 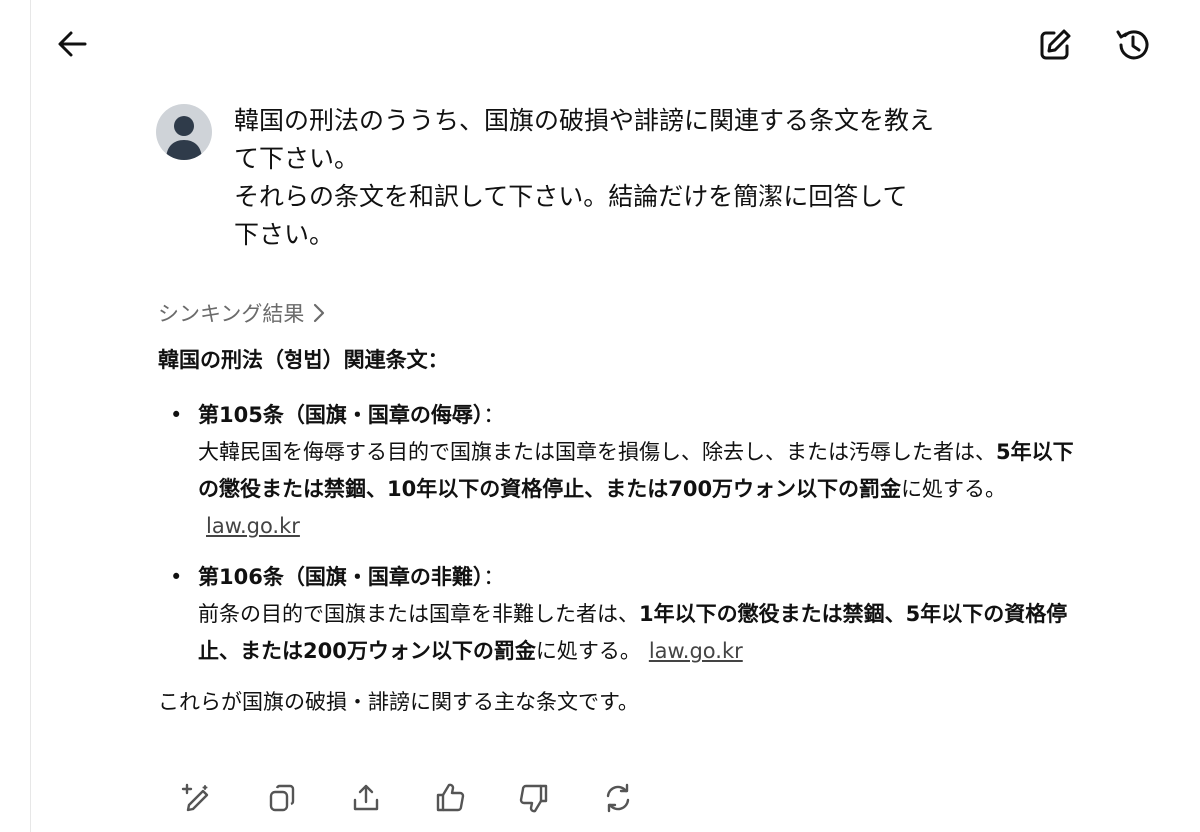 What do you see at coordinates (195, 797) in the screenshot?
I see `edit-spark-icon` at bounding box center [195, 797].